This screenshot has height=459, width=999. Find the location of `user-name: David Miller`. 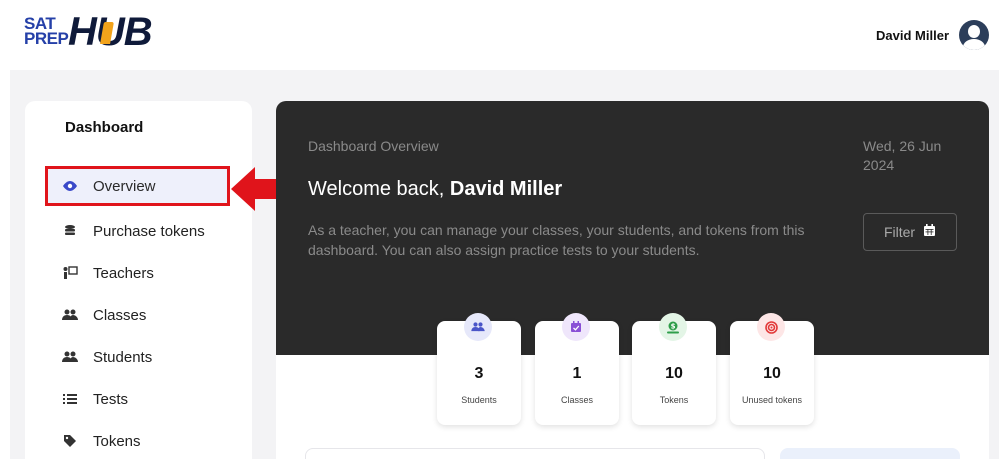

user-name: David Miller is located at coordinates (912, 35).